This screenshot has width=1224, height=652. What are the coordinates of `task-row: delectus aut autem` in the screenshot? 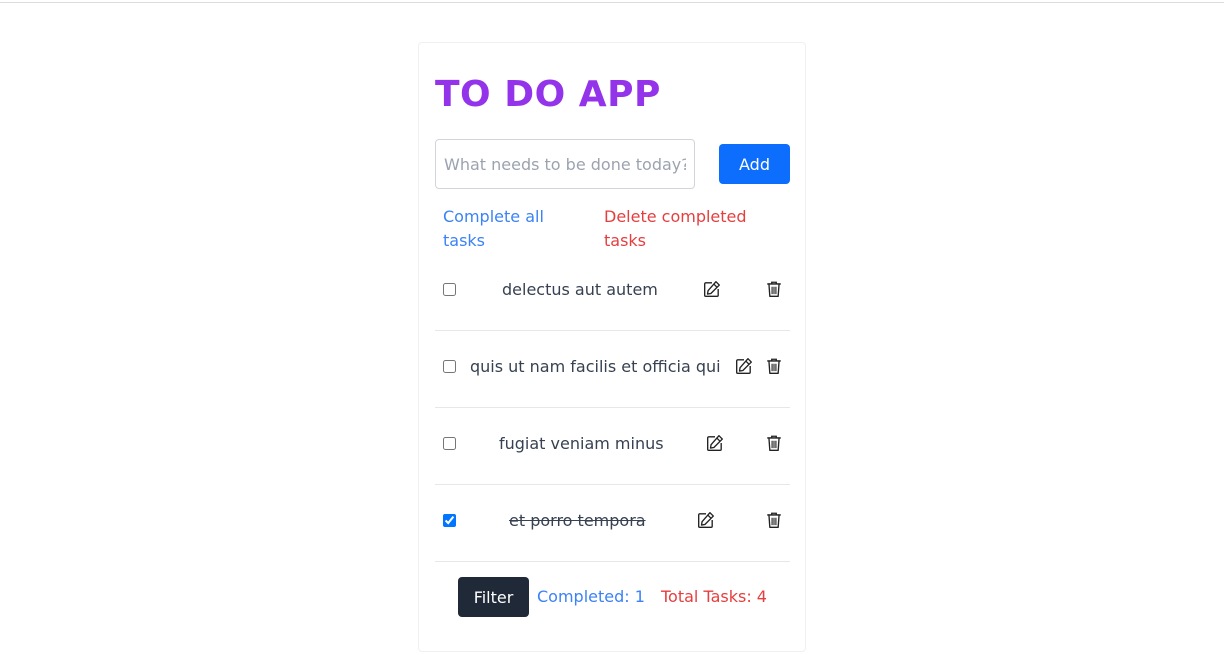 It's located at (612, 292).